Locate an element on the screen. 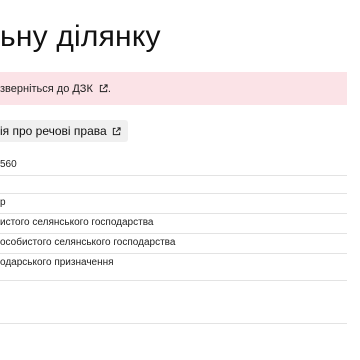 The image size is (360, 360). dzk-link-label: ДЗК is located at coordinates (82, 89).